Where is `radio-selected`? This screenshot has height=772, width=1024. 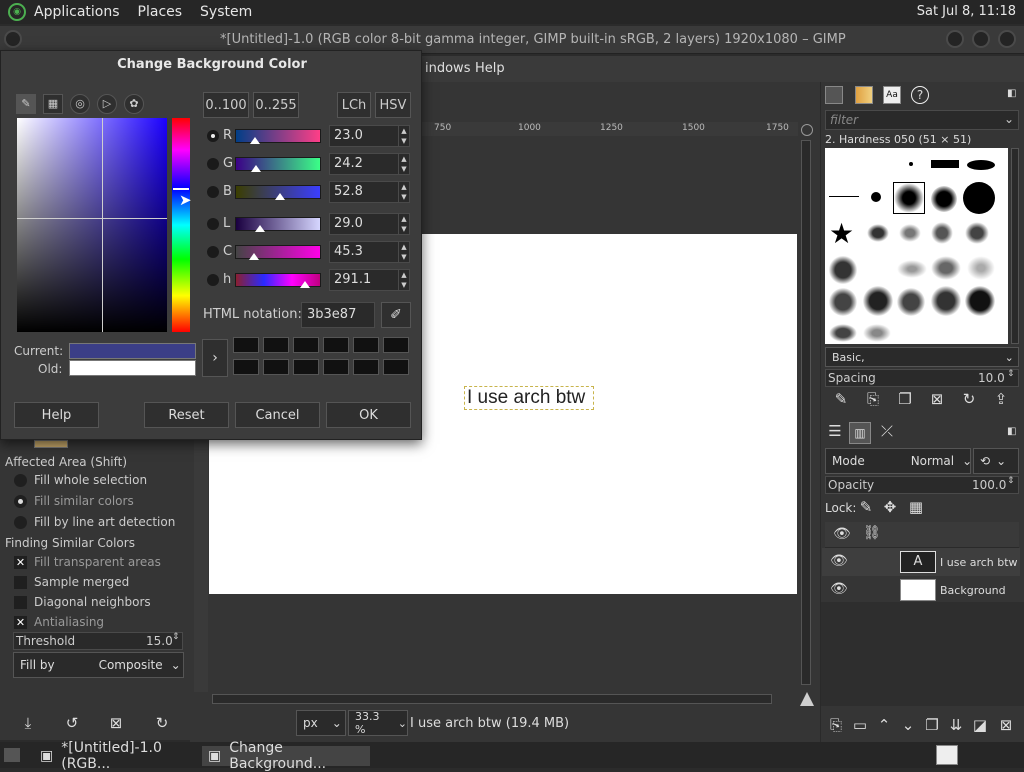 radio-selected is located at coordinates (20, 501).